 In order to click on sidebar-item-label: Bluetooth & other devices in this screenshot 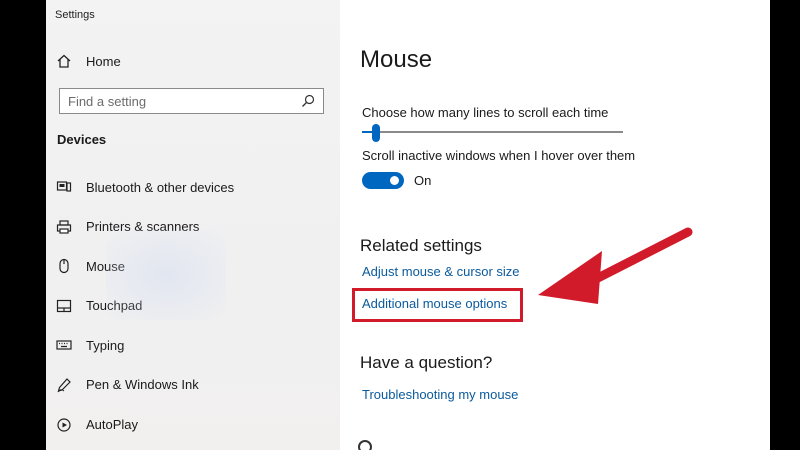, I will do `click(160, 187)`.